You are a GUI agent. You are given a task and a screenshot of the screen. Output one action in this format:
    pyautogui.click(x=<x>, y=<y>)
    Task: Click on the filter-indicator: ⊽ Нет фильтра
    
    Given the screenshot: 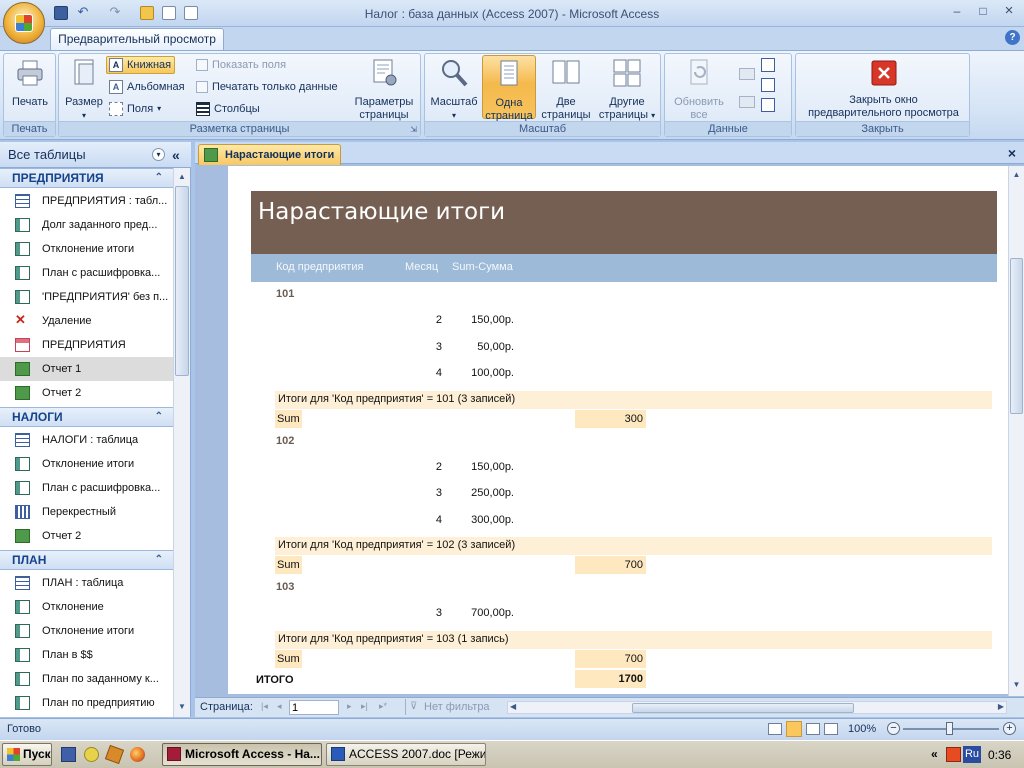 What is the action you would take?
    pyautogui.click(x=451, y=707)
    